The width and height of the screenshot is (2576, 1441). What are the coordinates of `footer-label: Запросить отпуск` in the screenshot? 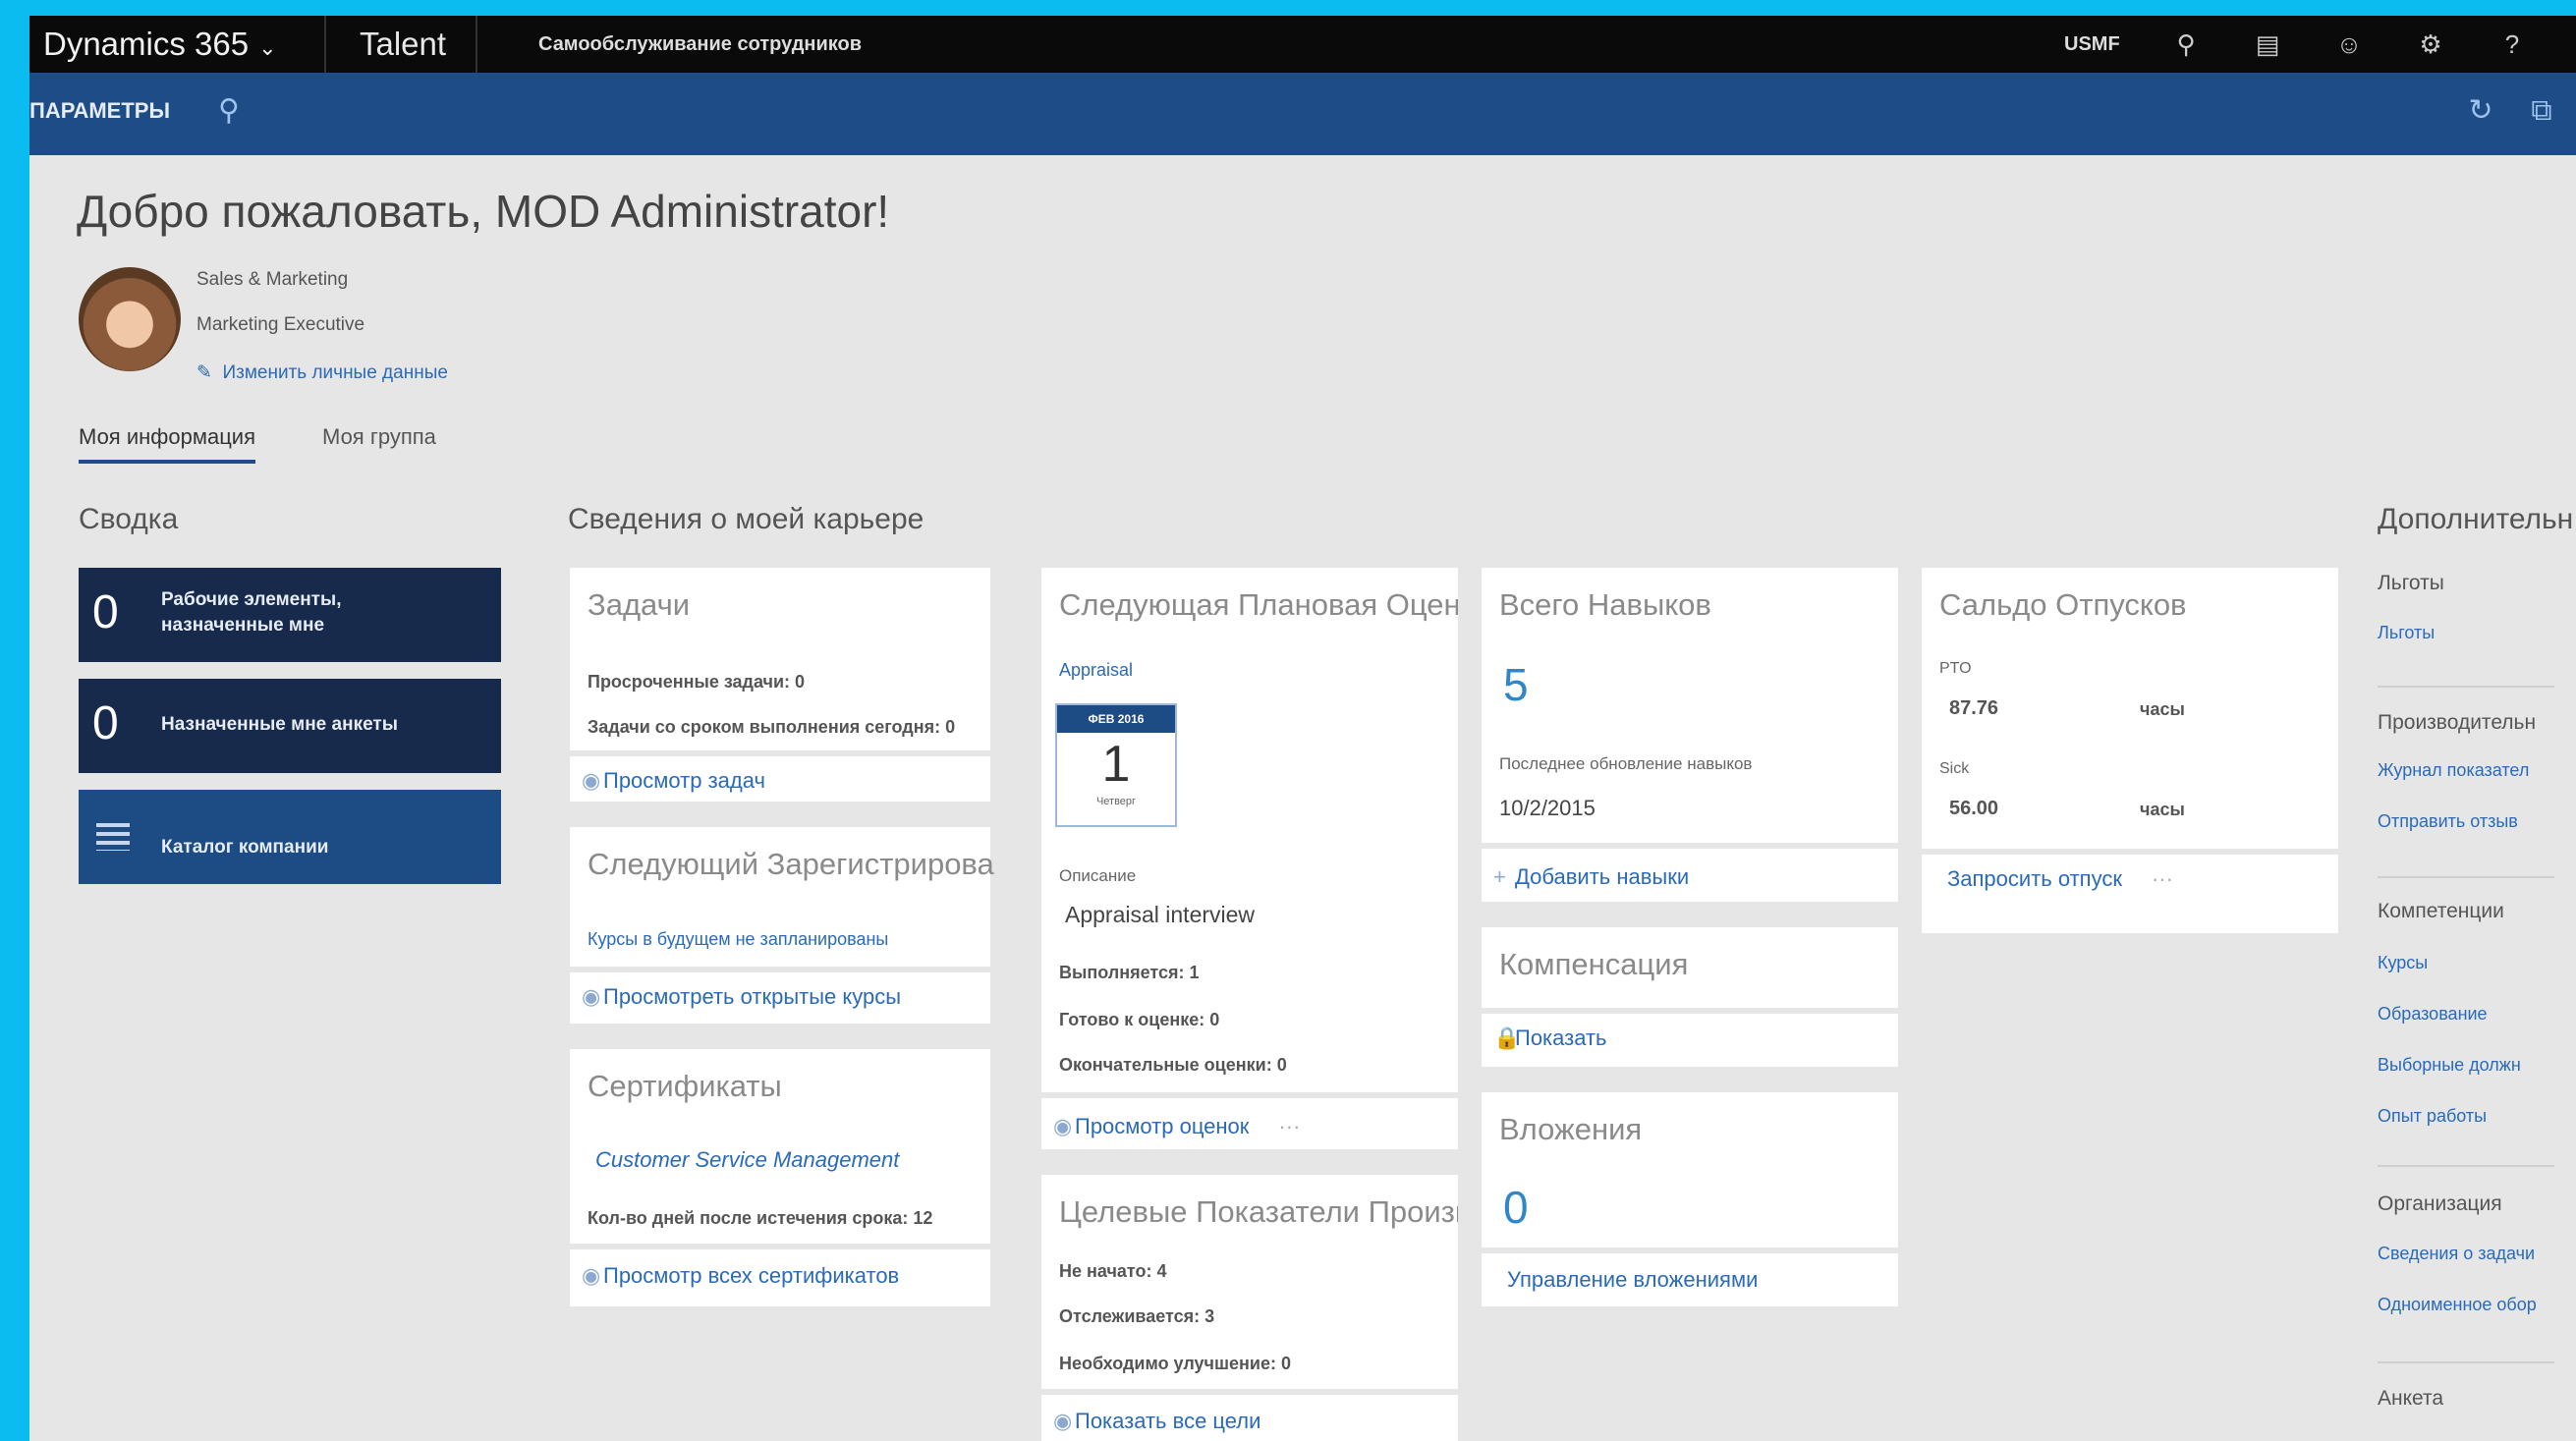 It's located at (2034, 879).